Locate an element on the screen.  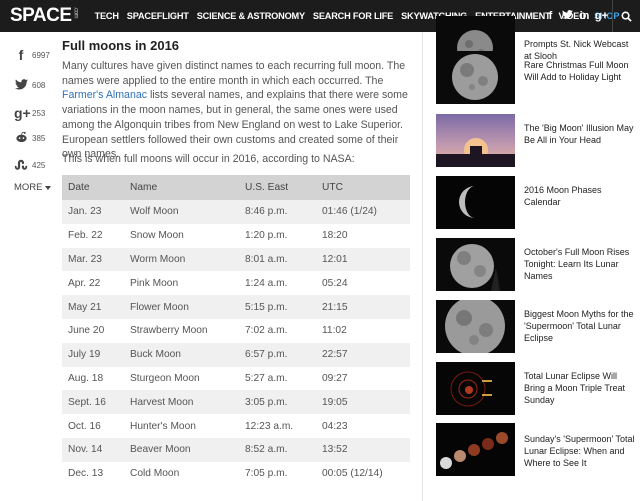
cell-utc-time: 19:05 is located at coordinates (366, 402).